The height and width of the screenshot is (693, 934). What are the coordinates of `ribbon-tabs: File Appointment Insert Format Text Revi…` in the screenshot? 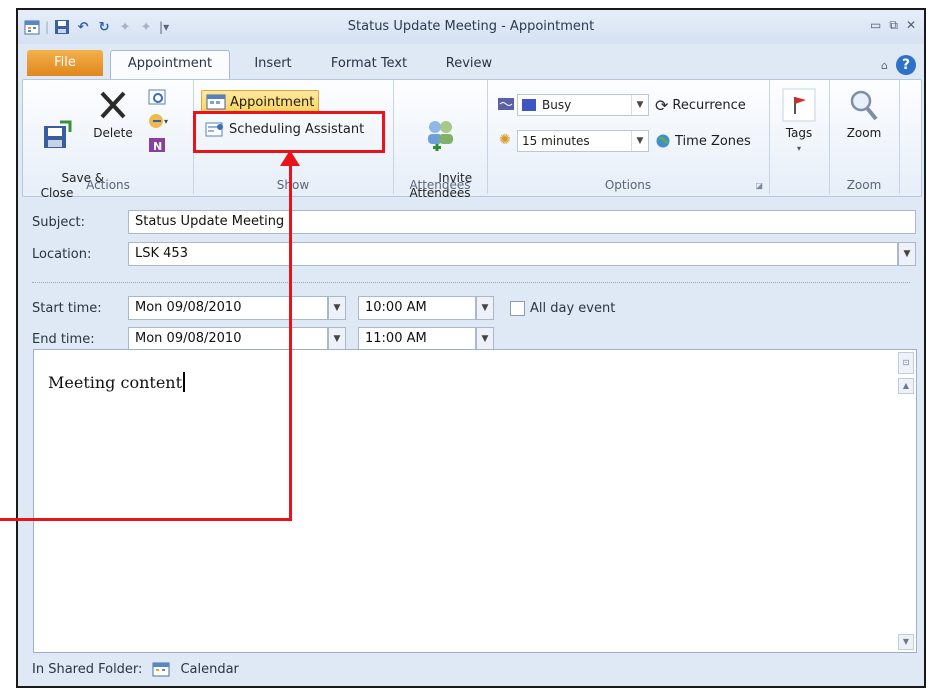 It's located at (471, 63).